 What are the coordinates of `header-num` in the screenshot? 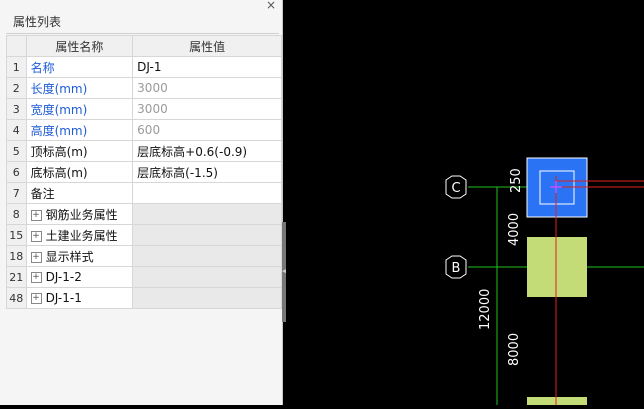 It's located at (16, 46).